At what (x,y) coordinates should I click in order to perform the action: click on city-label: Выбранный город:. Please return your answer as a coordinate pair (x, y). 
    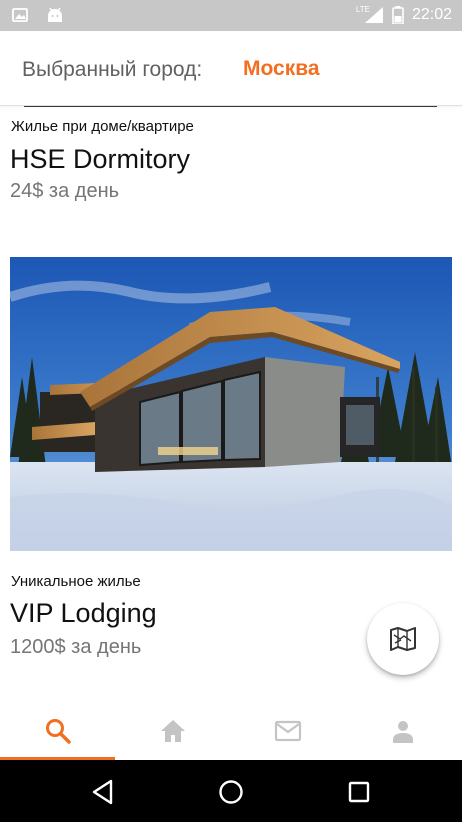
    Looking at the image, I should click on (112, 69).